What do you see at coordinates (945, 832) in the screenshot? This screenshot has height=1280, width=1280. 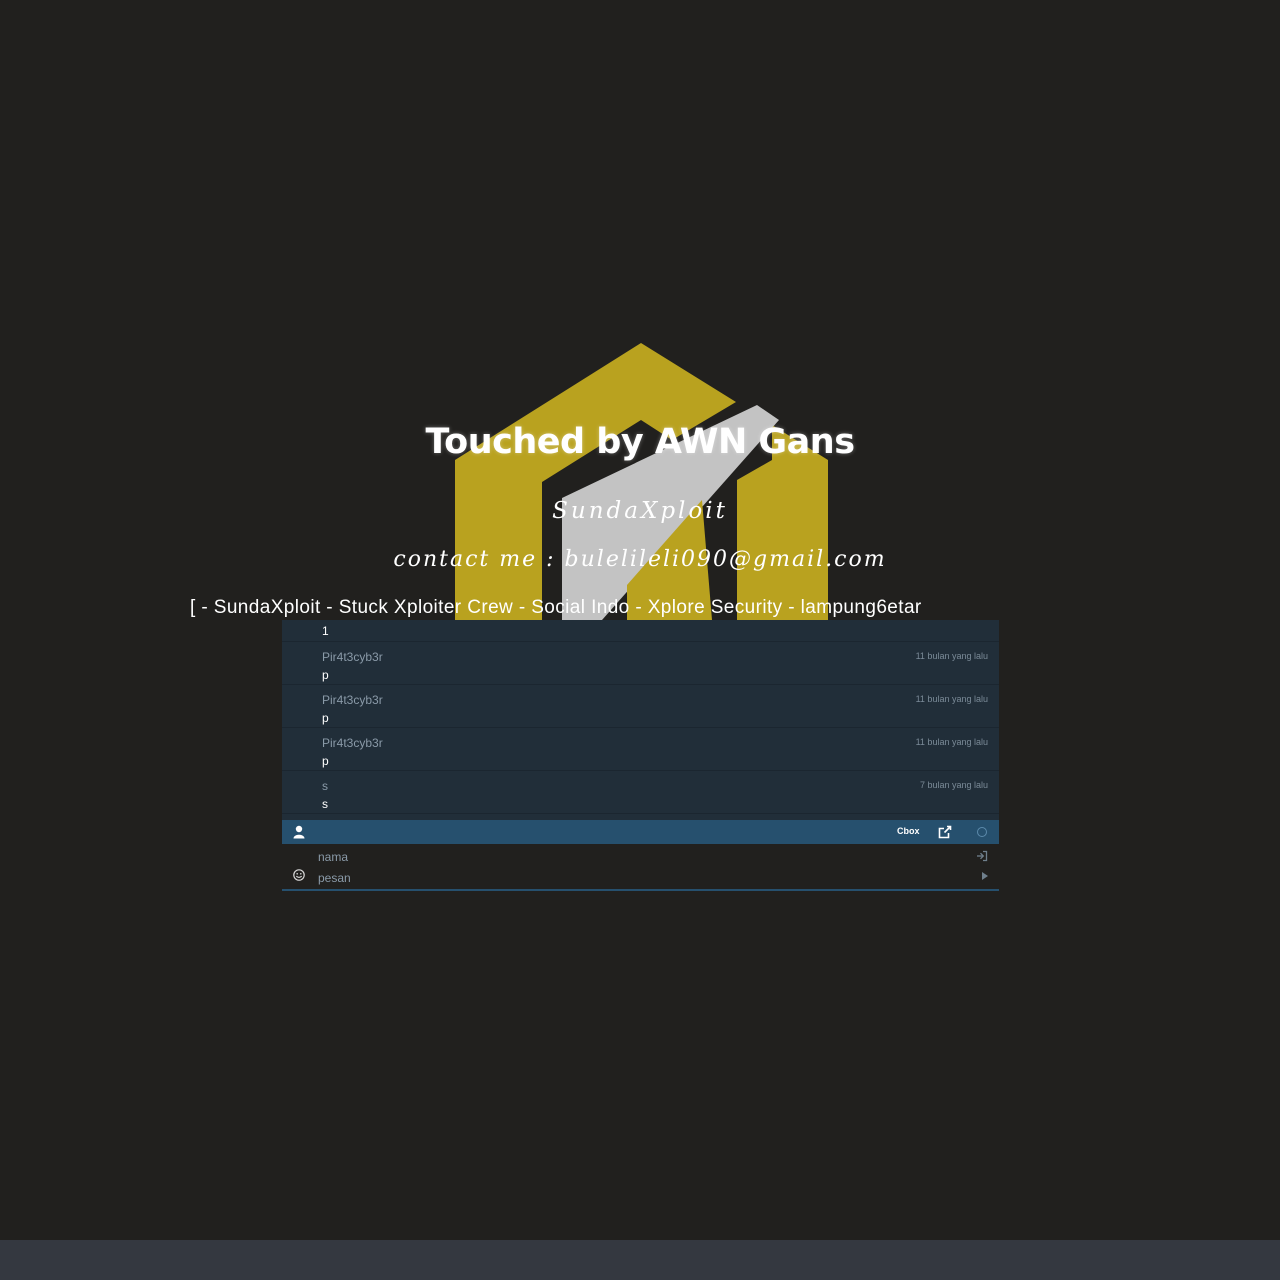 I see `external-link-icon` at bounding box center [945, 832].